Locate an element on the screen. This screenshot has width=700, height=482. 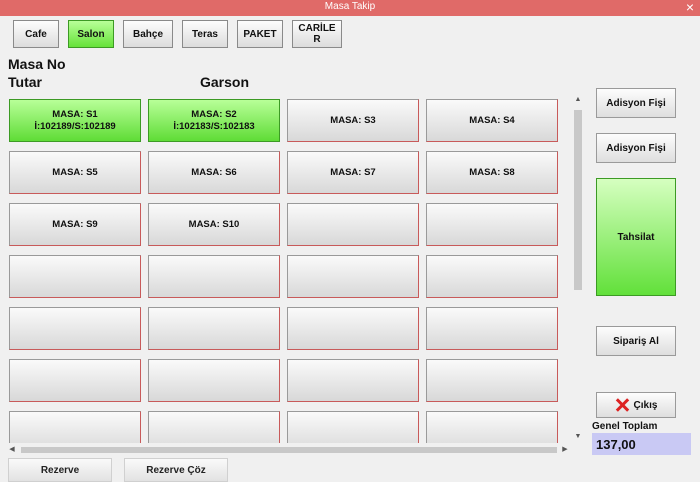
table-info: İ:102189/S:102189 is located at coordinates (75, 126).